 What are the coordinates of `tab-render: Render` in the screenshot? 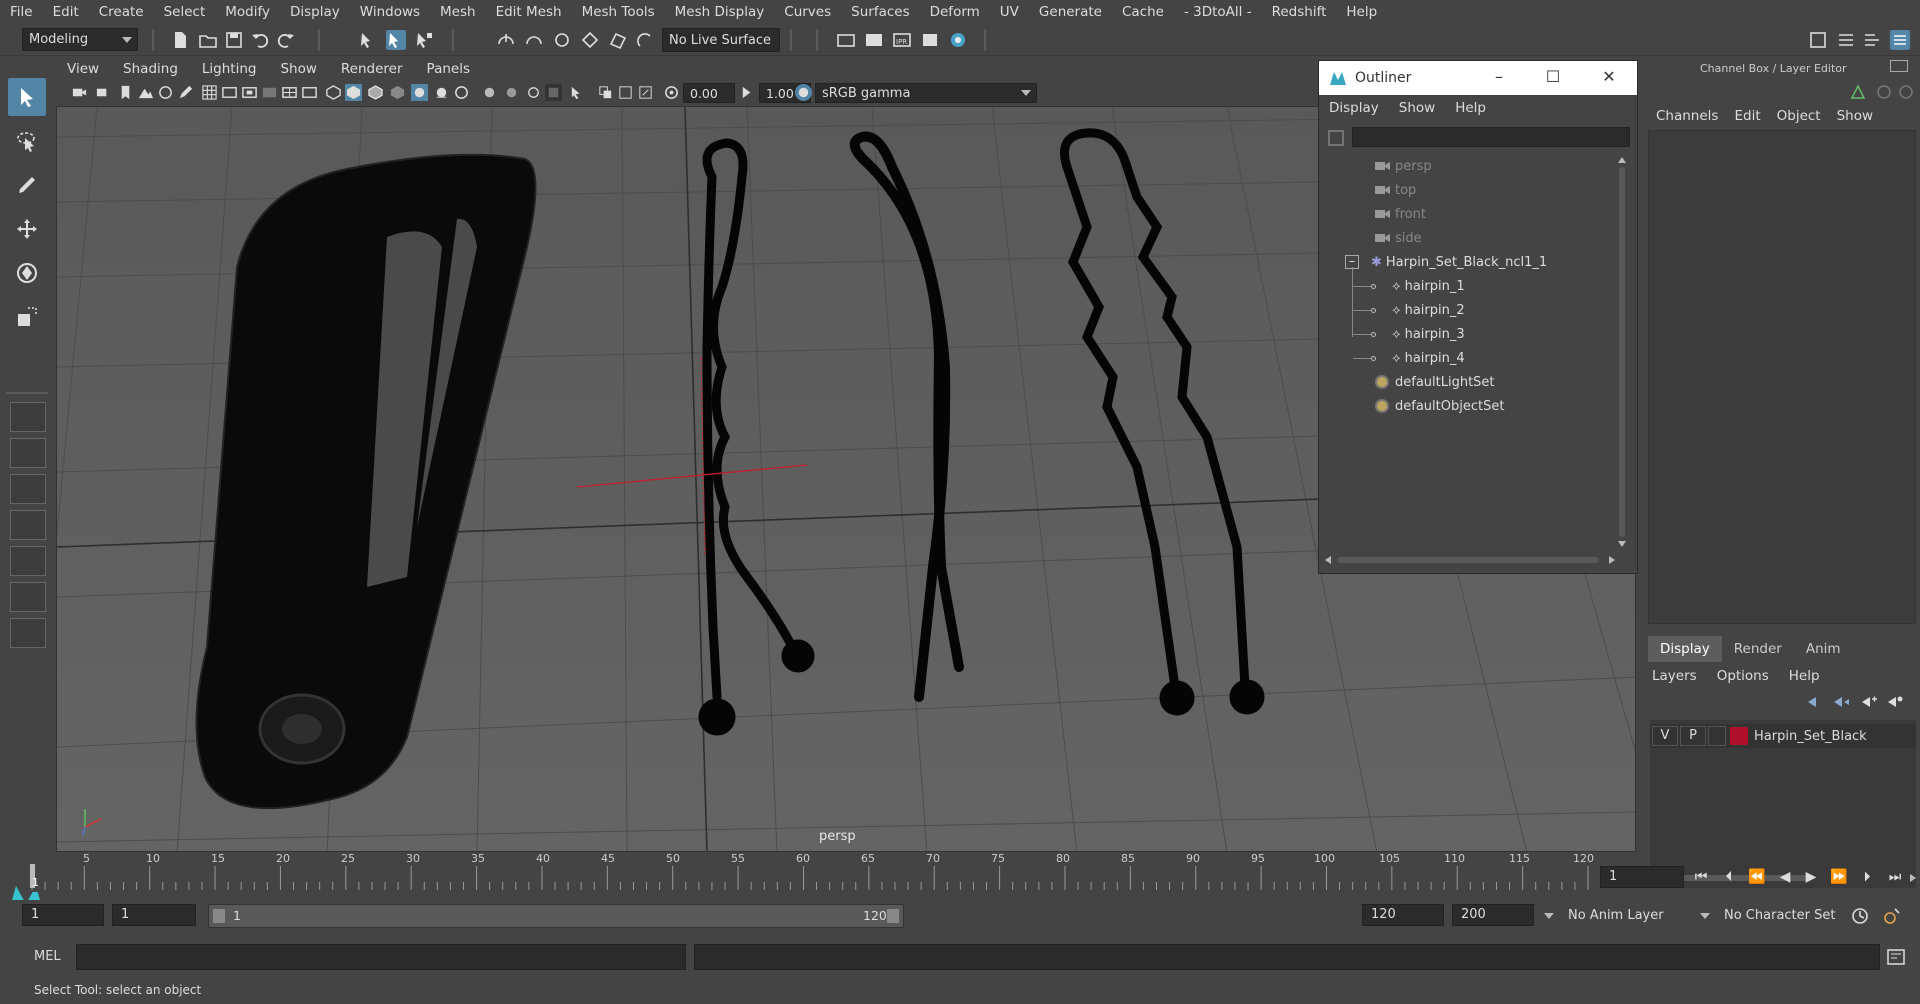 It's located at (1758, 649).